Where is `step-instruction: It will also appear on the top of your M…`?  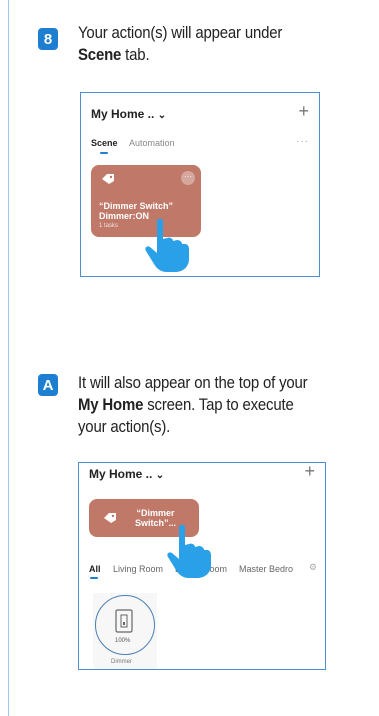 step-instruction: It will also appear on the top of your M… is located at coordinates (210, 405).